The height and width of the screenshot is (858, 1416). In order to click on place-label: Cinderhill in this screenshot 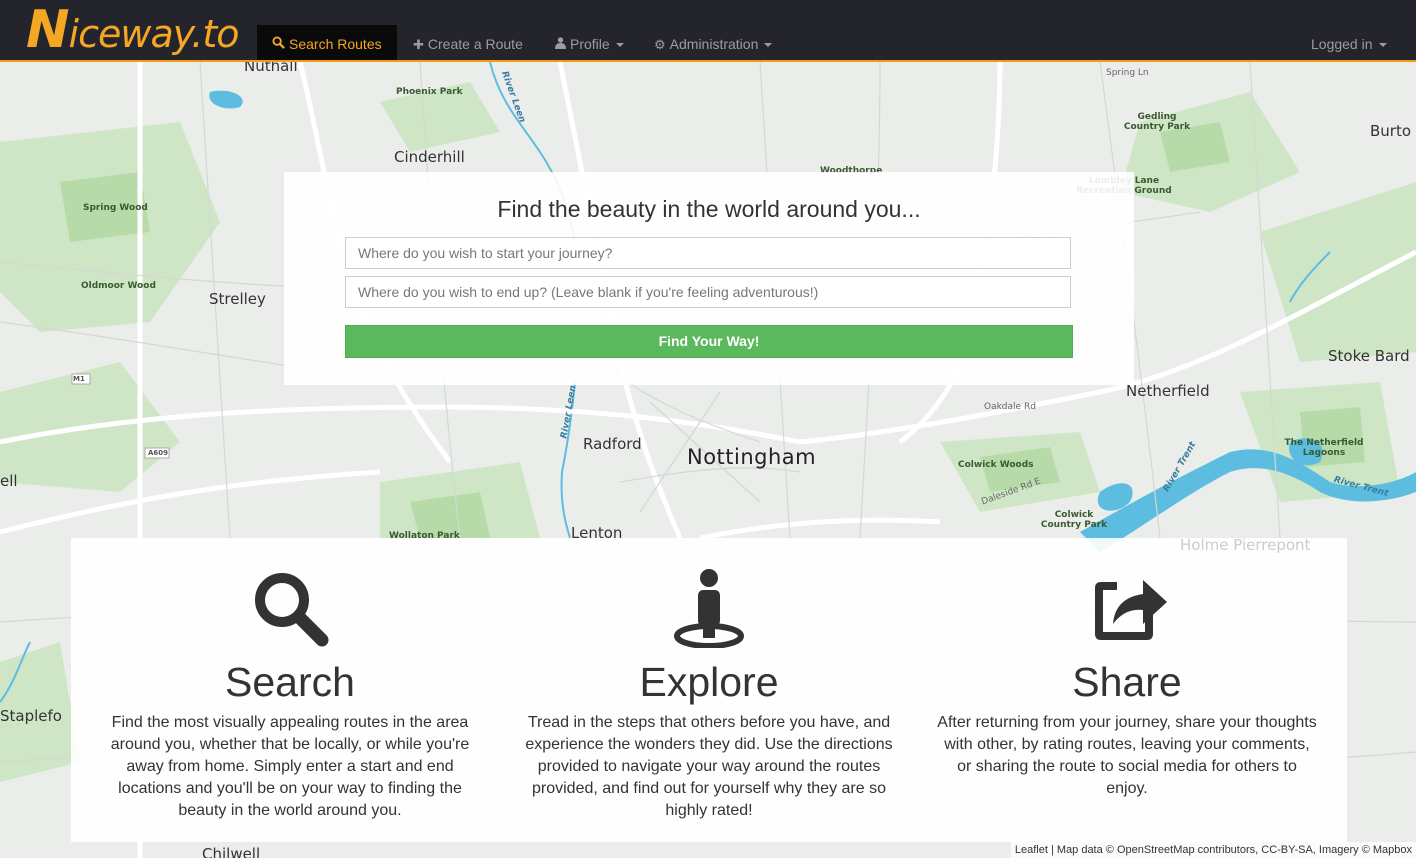, I will do `click(429, 157)`.